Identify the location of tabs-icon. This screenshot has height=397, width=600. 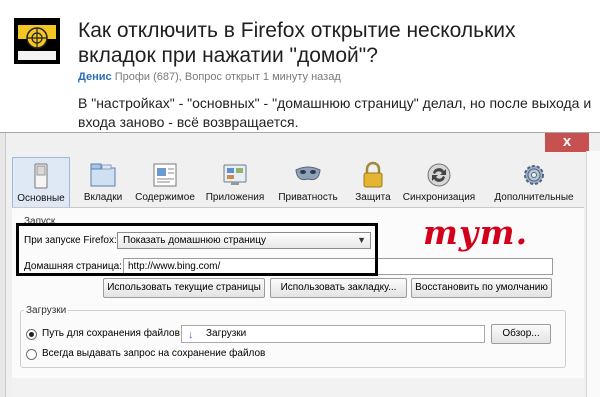
(103, 175).